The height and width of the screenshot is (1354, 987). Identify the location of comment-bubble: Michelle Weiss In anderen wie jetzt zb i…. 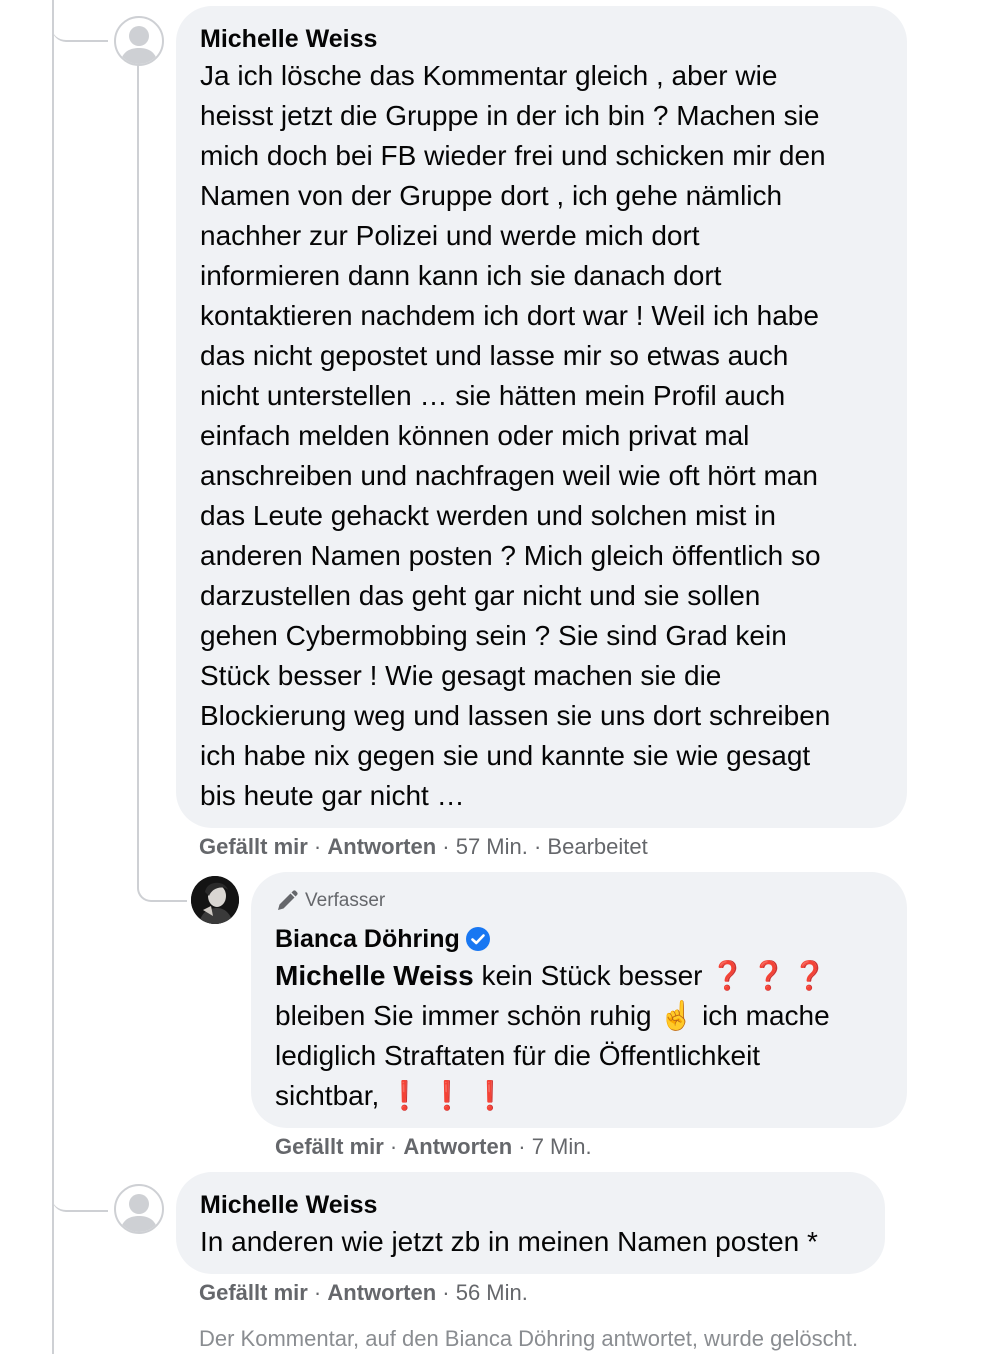
(530, 1223).